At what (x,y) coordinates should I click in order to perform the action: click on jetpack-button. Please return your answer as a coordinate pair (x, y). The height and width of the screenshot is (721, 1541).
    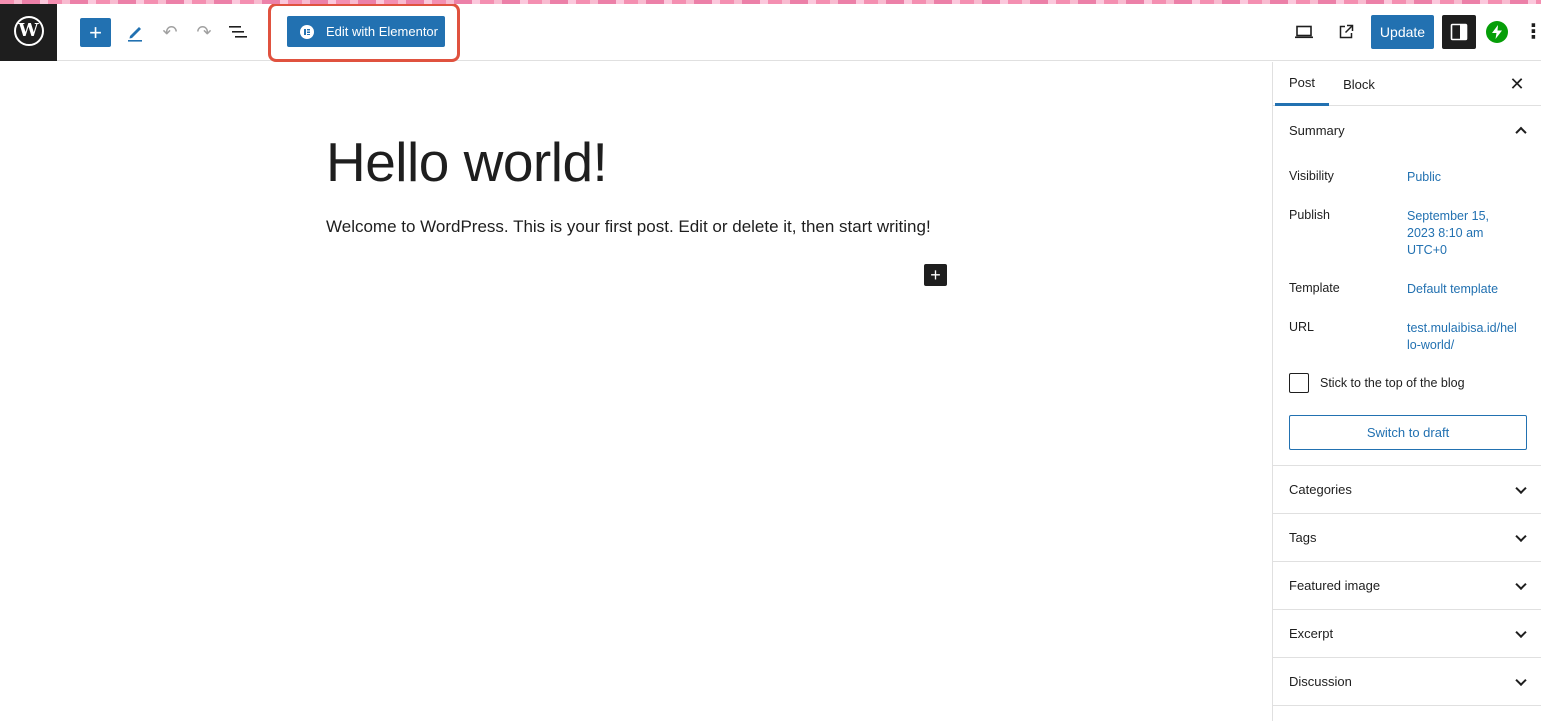
    Looking at the image, I should click on (1497, 32).